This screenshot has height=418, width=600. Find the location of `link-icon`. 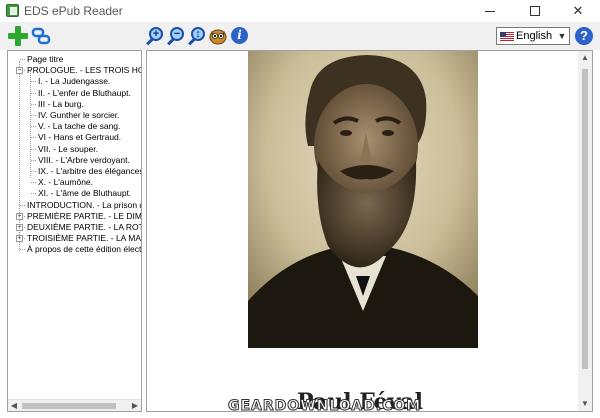

link-icon is located at coordinates (41, 36).